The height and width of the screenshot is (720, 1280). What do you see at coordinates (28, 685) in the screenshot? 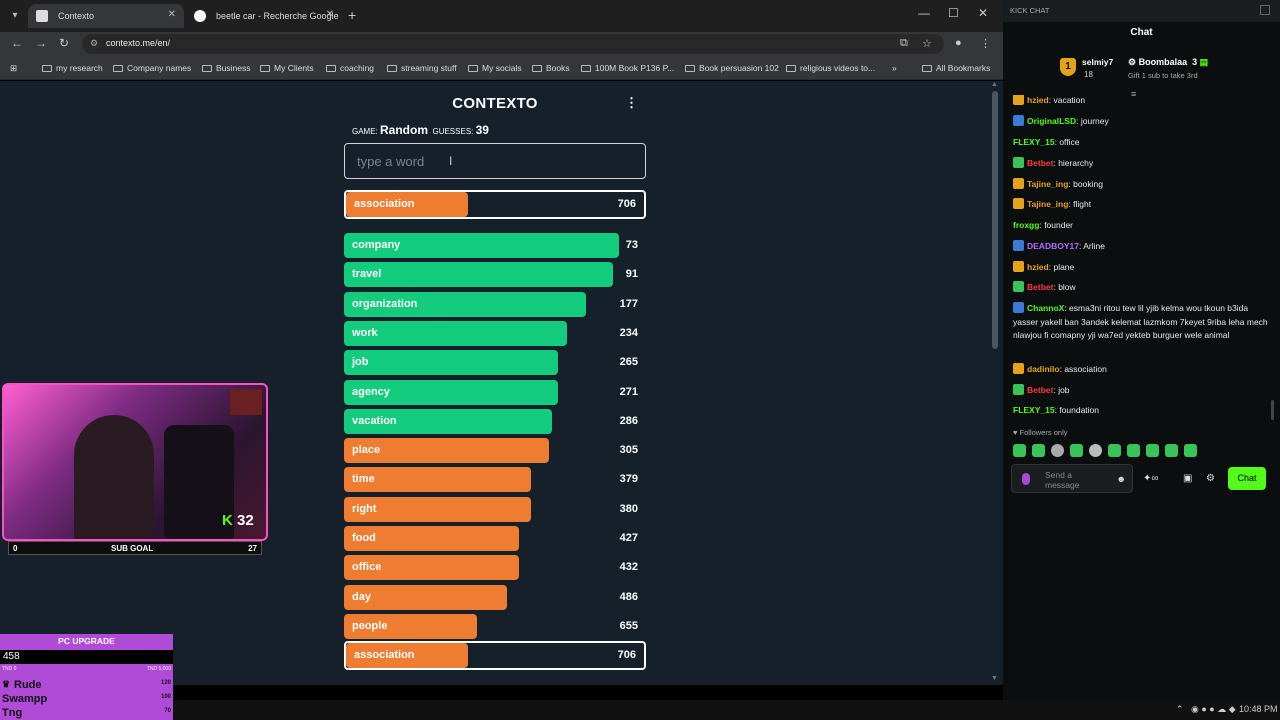
I see `donor-name: Rude` at bounding box center [28, 685].